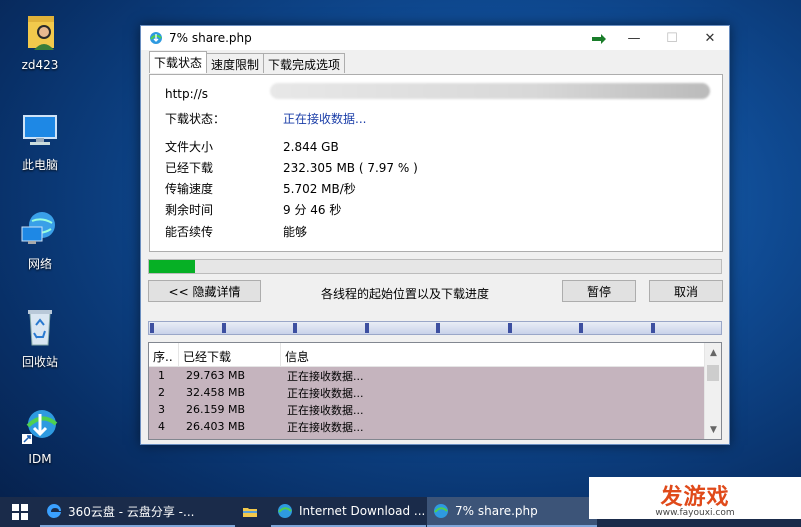 The height and width of the screenshot is (527, 801). What do you see at coordinates (54, 511) in the screenshot?
I see `edge-icon` at bounding box center [54, 511].